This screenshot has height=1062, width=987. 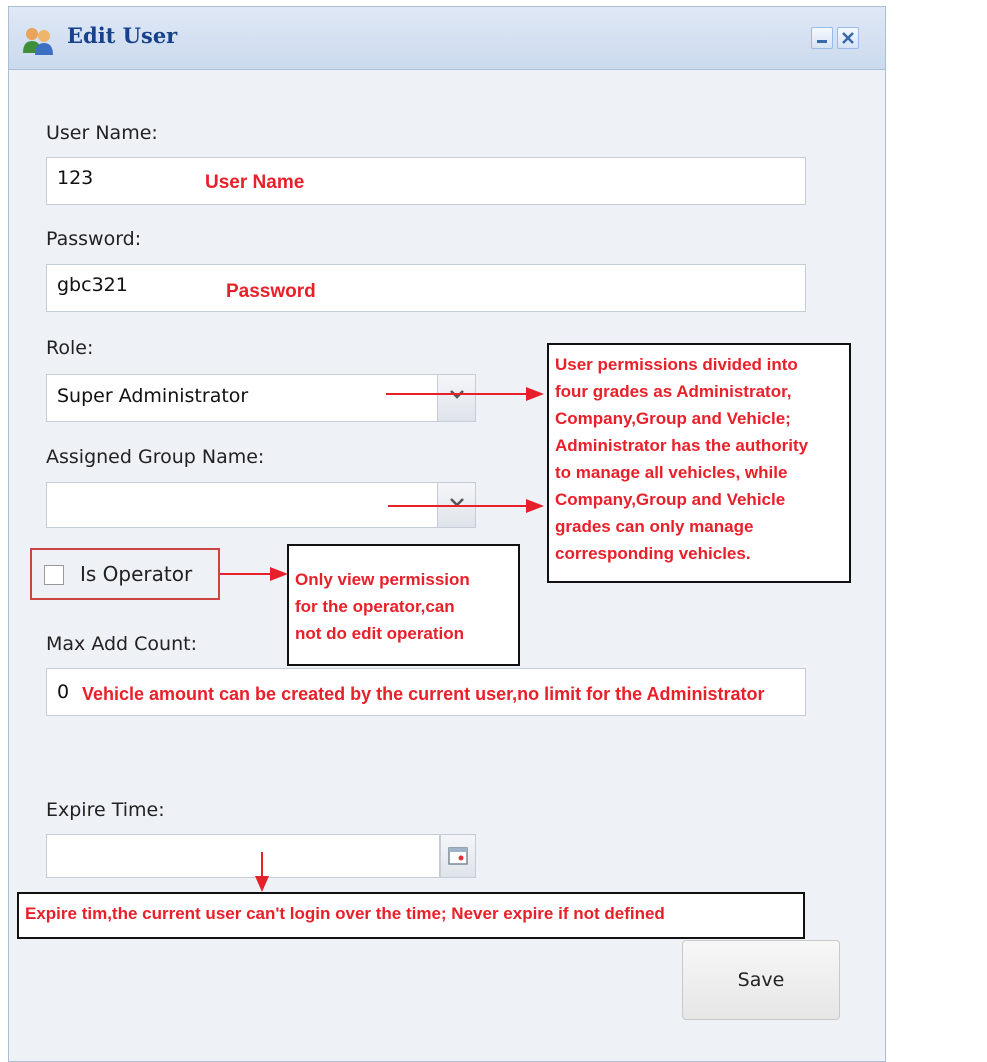 I want to click on expire-arrow, so click(x=262, y=872).